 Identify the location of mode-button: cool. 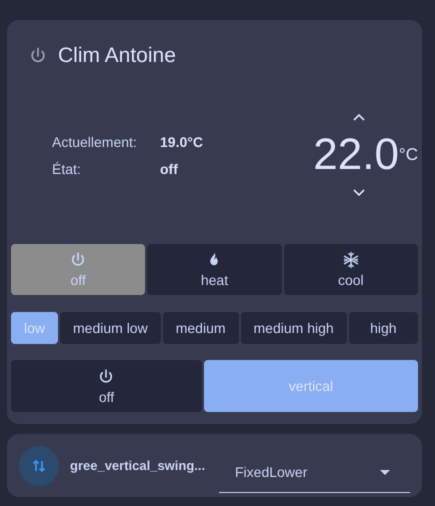
(351, 269).